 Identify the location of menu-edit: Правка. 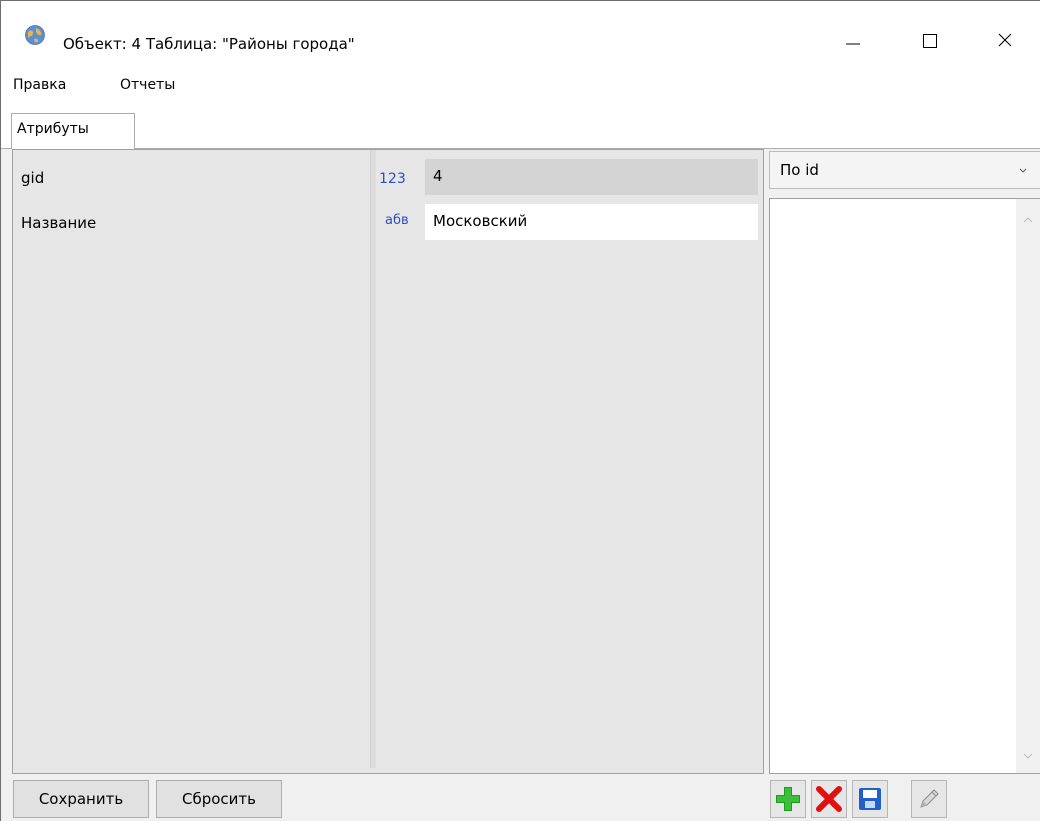
(39, 85).